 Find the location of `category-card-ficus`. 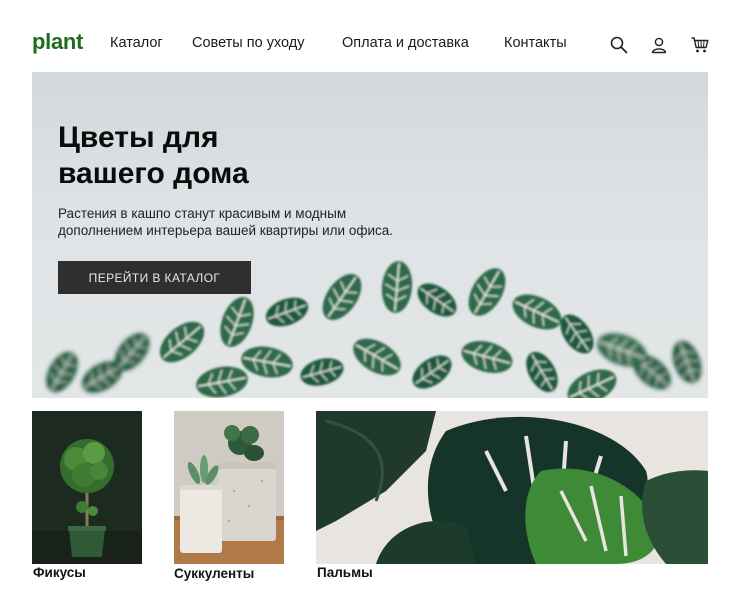

category-card-ficus is located at coordinates (87, 487).